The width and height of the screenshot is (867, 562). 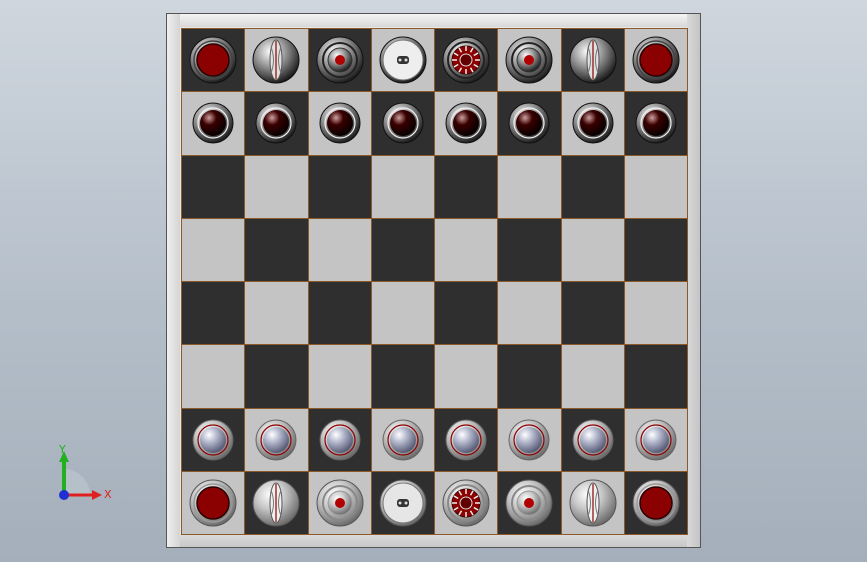 I want to click on square-b6, so click(x=276, y=186).